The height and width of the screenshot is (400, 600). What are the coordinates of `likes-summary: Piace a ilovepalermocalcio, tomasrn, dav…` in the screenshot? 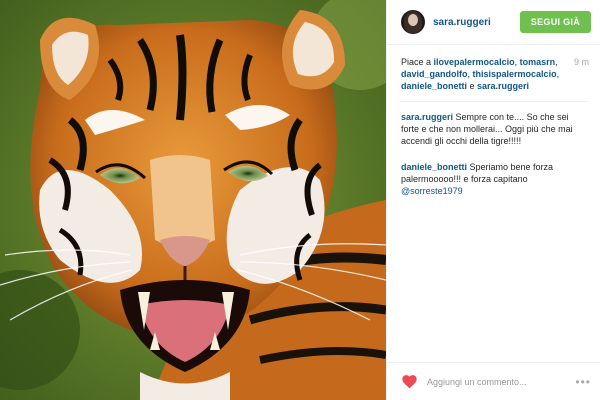 It's located at (495, 74).